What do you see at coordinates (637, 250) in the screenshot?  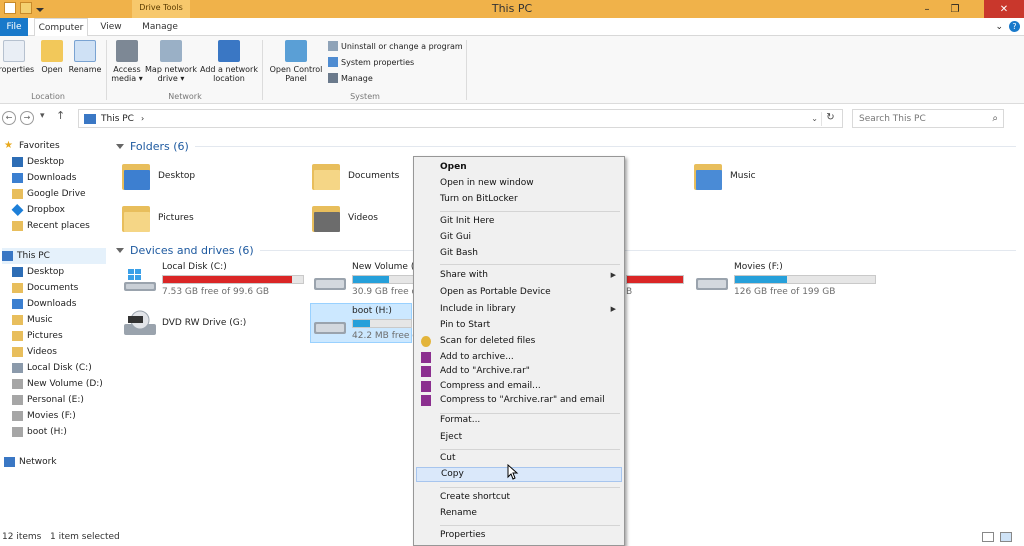 I see `header-line` at bounding box center [637, 250].